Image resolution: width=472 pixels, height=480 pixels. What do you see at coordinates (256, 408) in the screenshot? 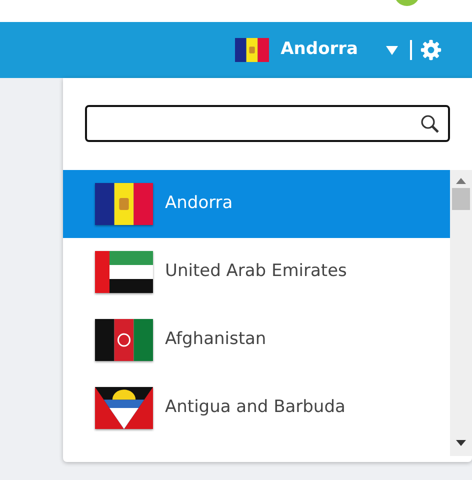
I see `country-option: Antigua and Barbuda` at bounding box center [256, 408].